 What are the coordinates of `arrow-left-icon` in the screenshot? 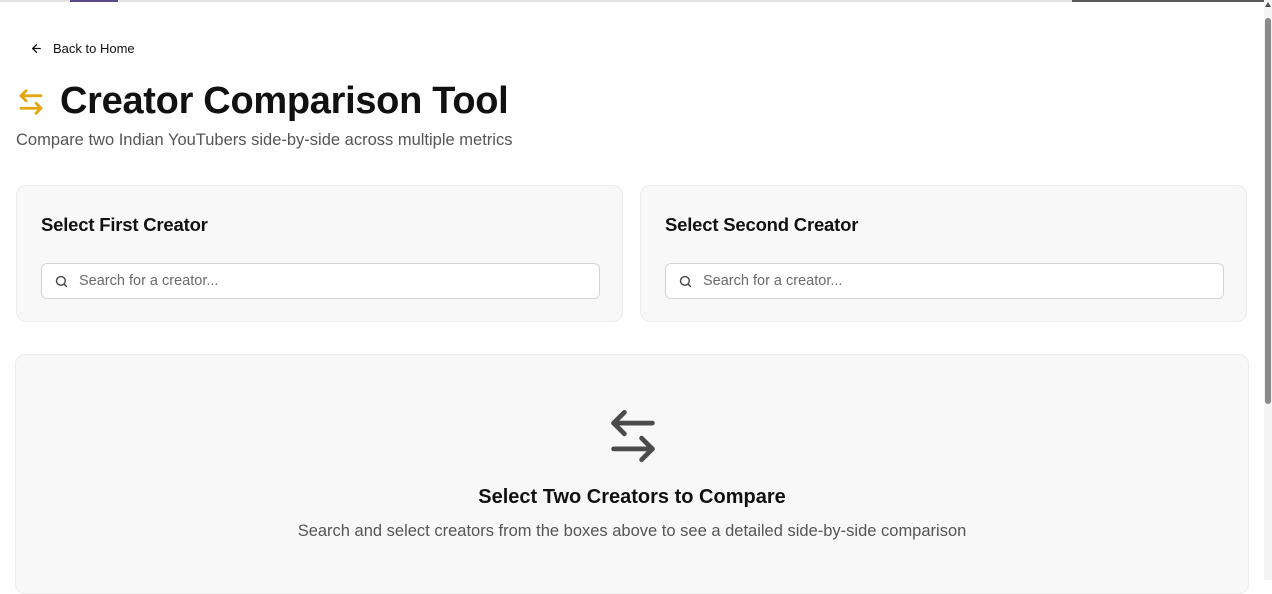 It's located at (36, 48).